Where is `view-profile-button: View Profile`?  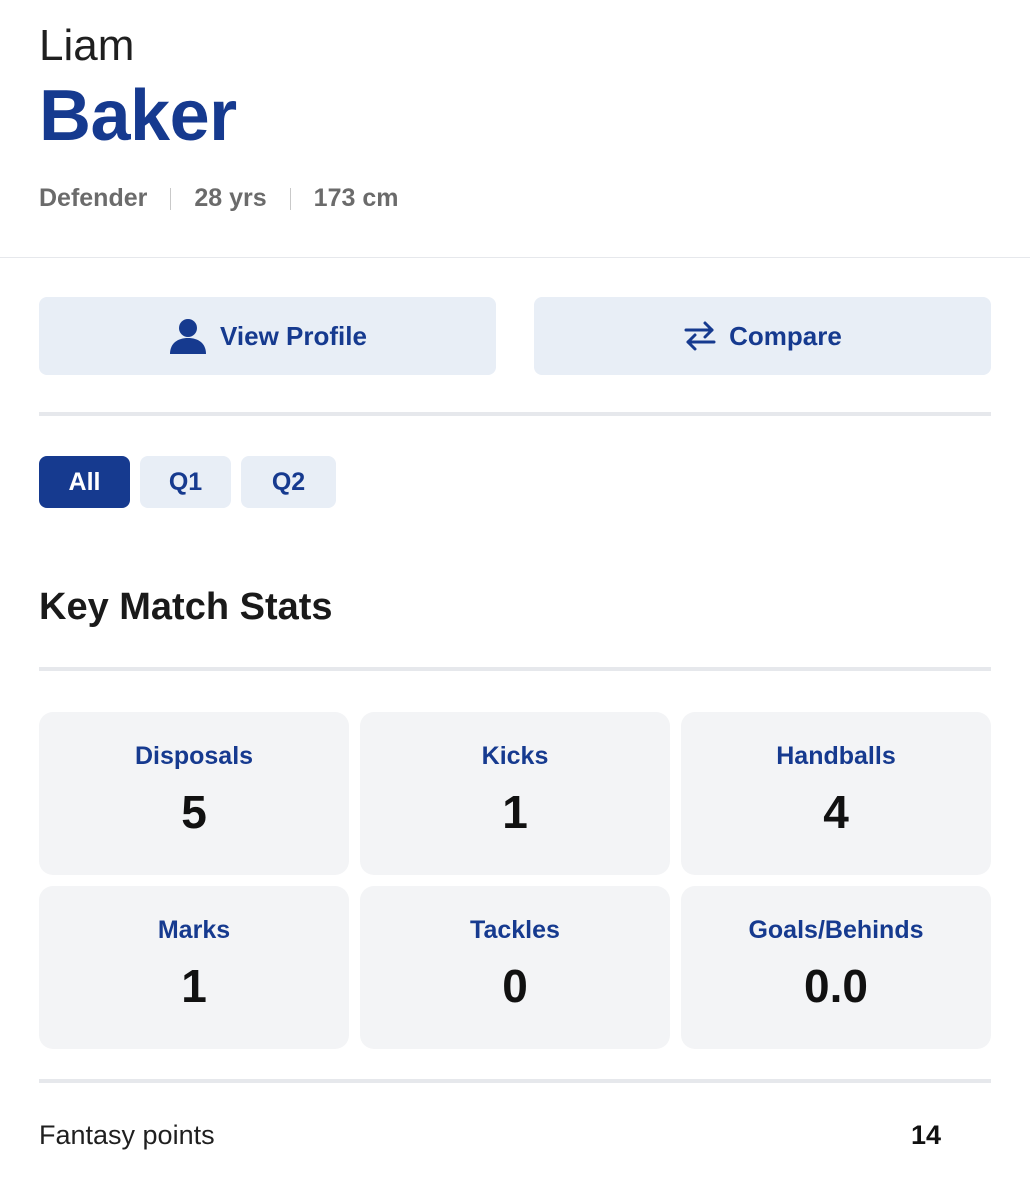 view-profile-button: View Profile is located at coordinates (267, 336).